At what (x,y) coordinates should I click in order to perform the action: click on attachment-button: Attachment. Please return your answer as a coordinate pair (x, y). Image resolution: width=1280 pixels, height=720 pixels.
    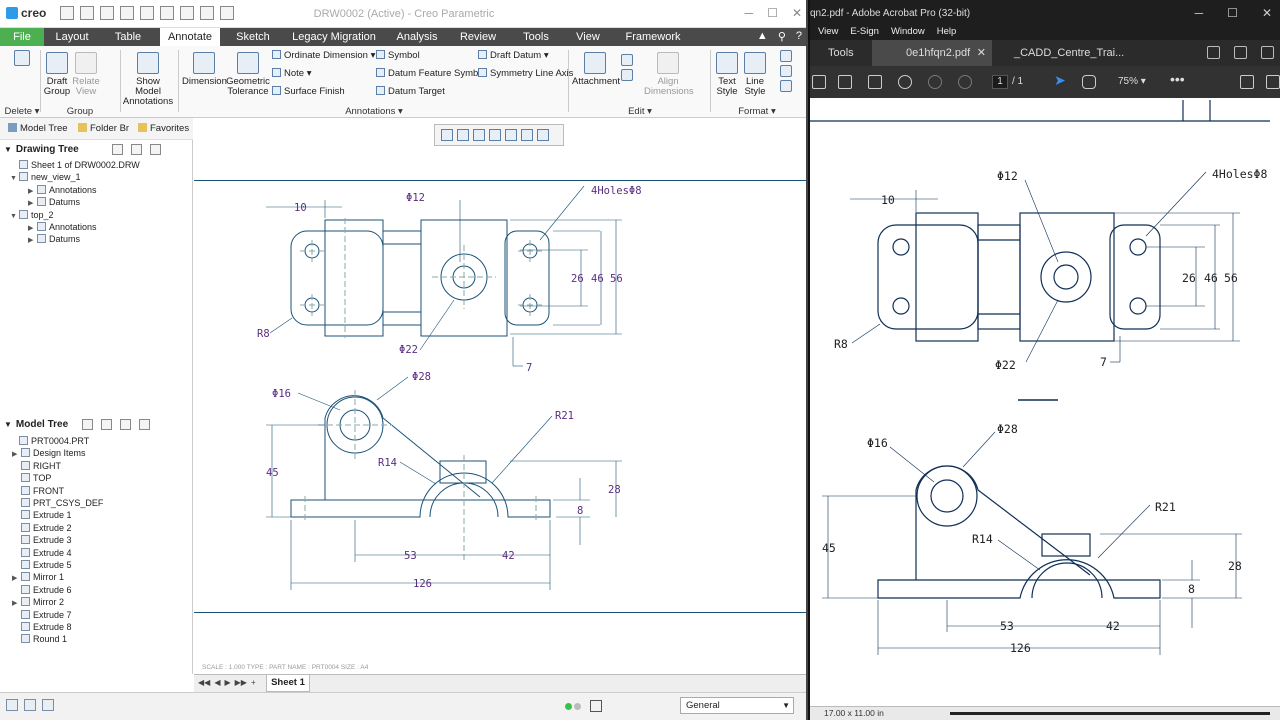
    Looking at the image, I should click on (596, 69).